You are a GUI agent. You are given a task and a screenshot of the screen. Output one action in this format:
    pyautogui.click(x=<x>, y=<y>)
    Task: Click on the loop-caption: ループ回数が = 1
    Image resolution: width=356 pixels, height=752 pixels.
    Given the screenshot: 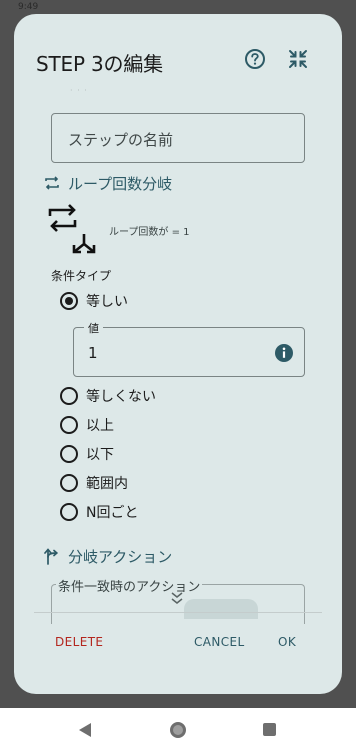 What is the action you would take?
    pyautogui.click(x=149, y=232)
    